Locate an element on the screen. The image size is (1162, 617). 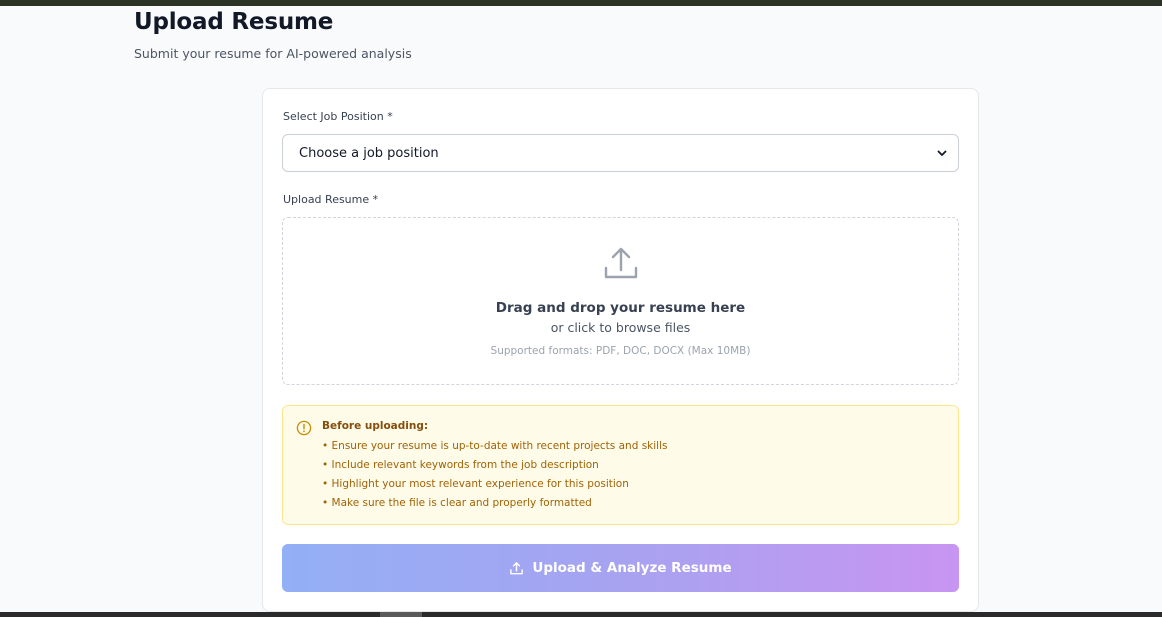
job-position-label: Select Job Position * is located at coordinates (338, 116).